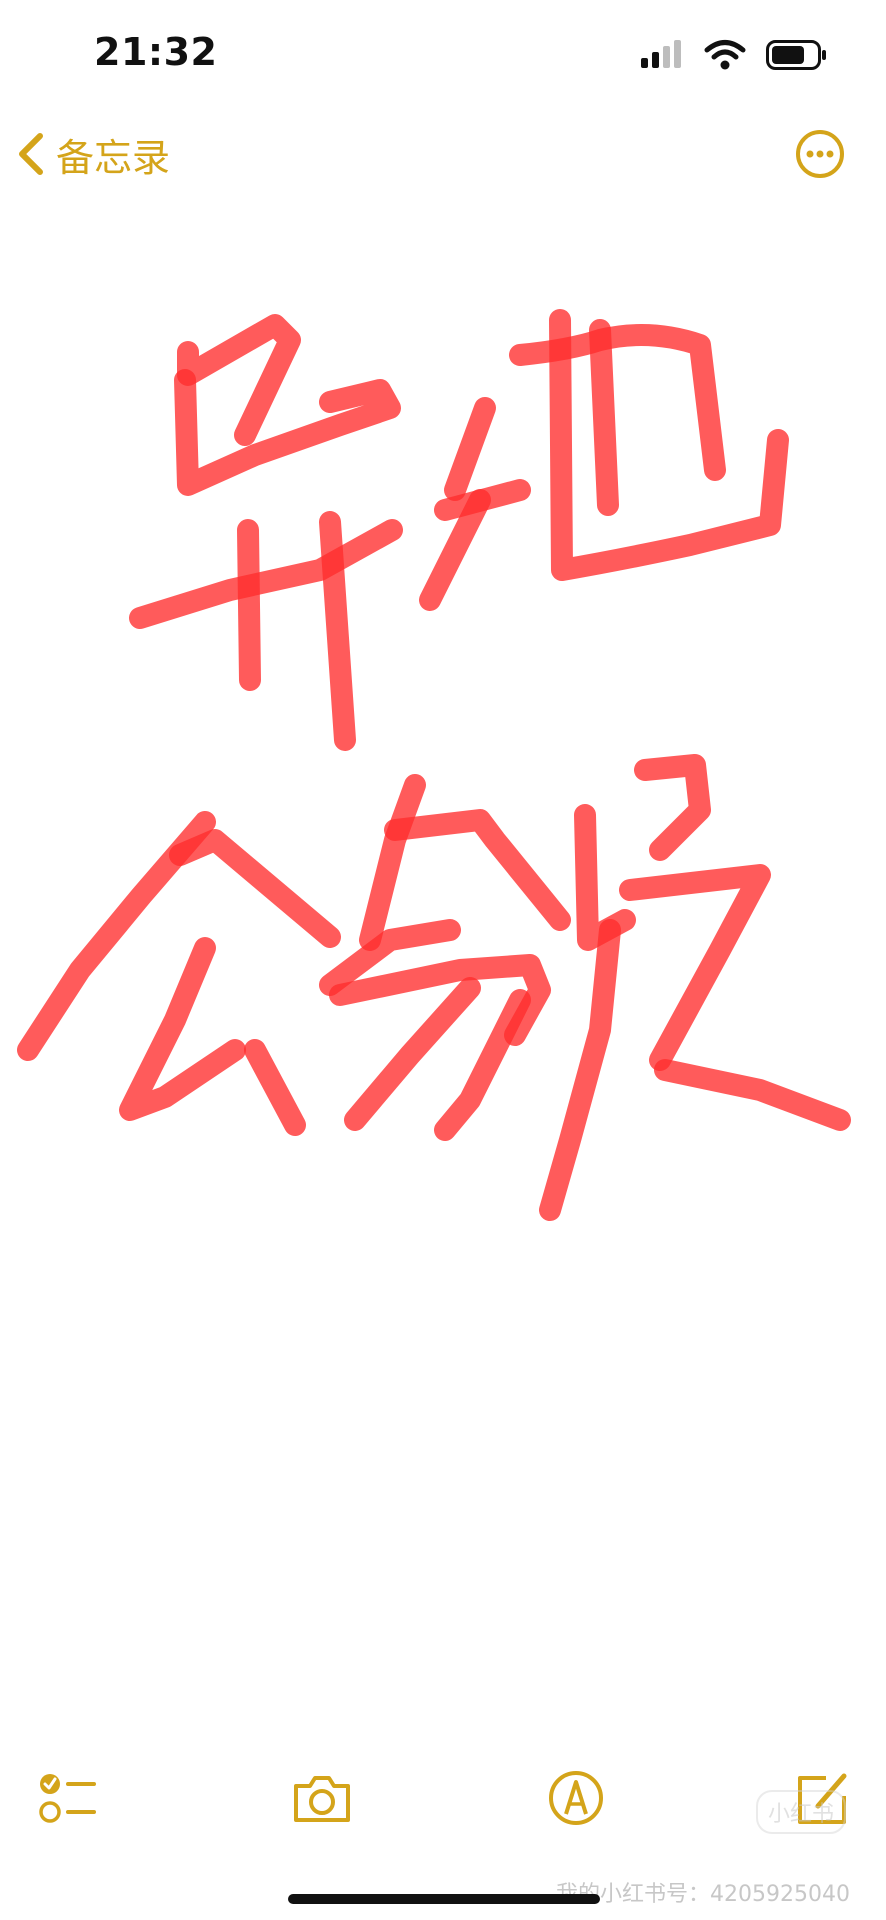  Describe the element at coordinates (796, 55) in the screenshot. I see `battery-icon` at that location.